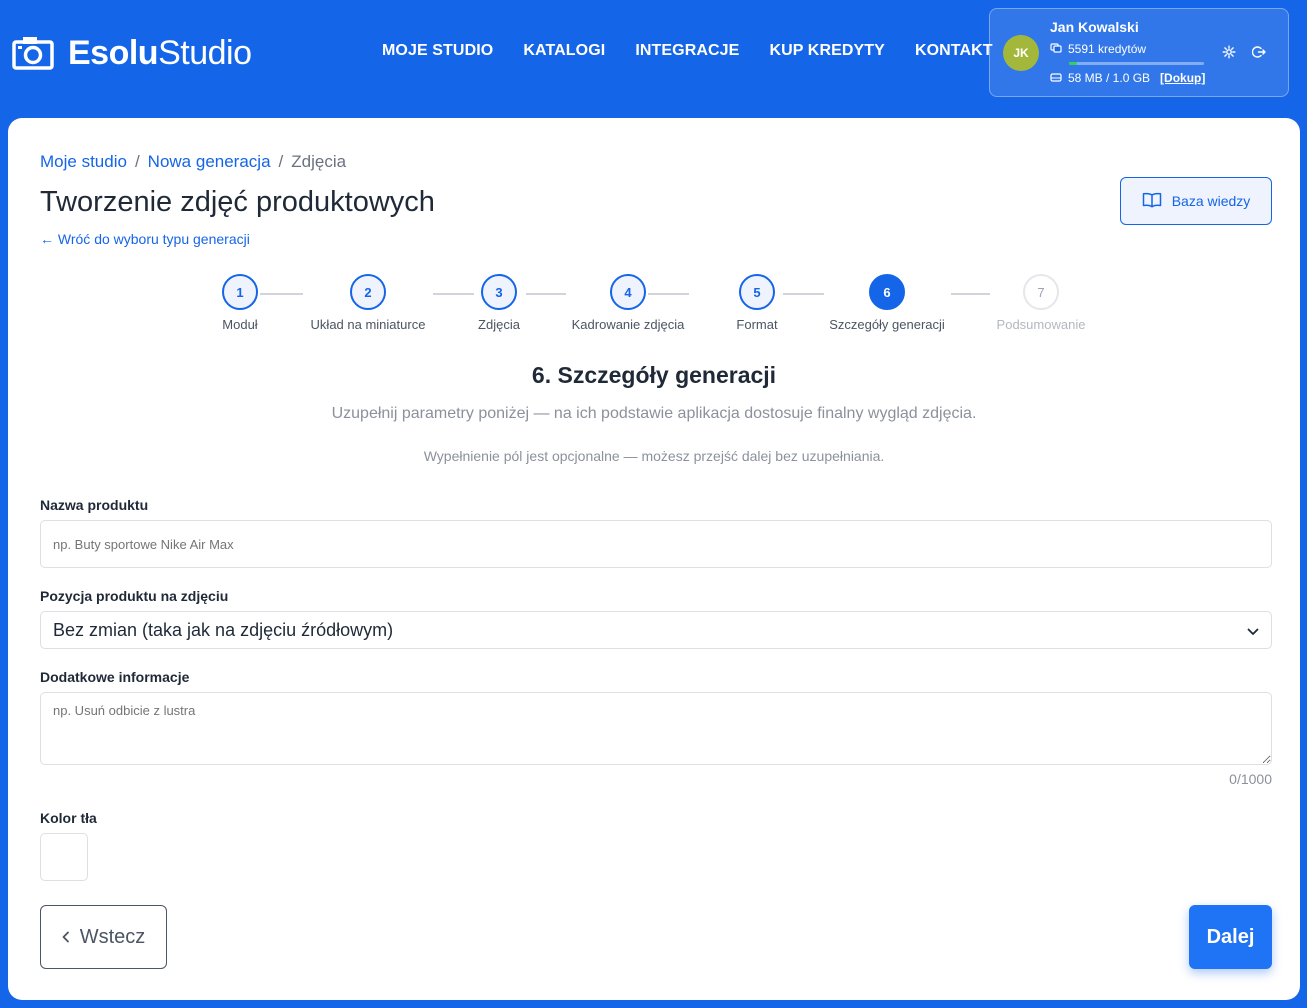 The image size is (1307, 1008). What do you see at coordinates (1250, 779) in the screenshot?
I see `char-counter: 0/1000` at bounding box center [1250, 779].